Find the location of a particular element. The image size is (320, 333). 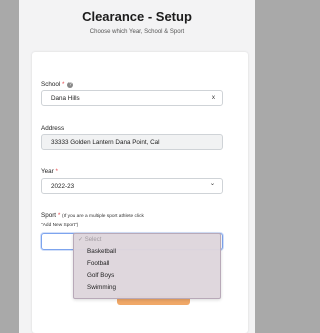

sport-option-basketball: Basketball is located at coordinates (101, 251).